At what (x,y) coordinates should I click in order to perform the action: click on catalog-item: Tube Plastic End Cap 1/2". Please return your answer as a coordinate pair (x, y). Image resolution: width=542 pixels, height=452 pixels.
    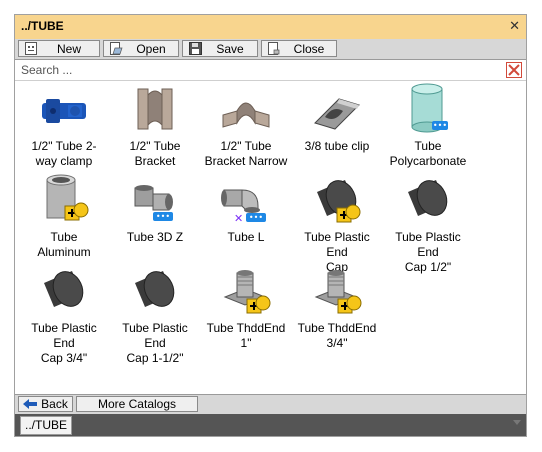
    Looking at the image, I should click on (428, 223).